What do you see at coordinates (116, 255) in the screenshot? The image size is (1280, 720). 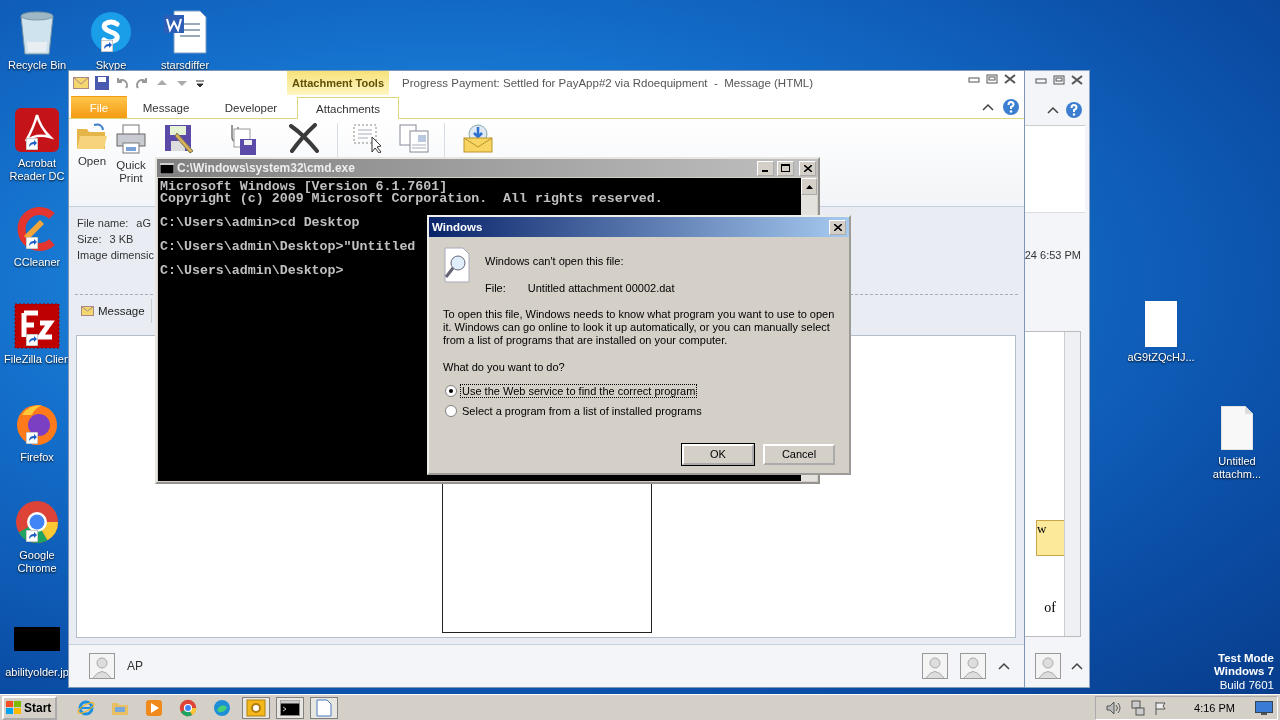 I see `info-label: Image dimensic` at bounding box center [116, 255].